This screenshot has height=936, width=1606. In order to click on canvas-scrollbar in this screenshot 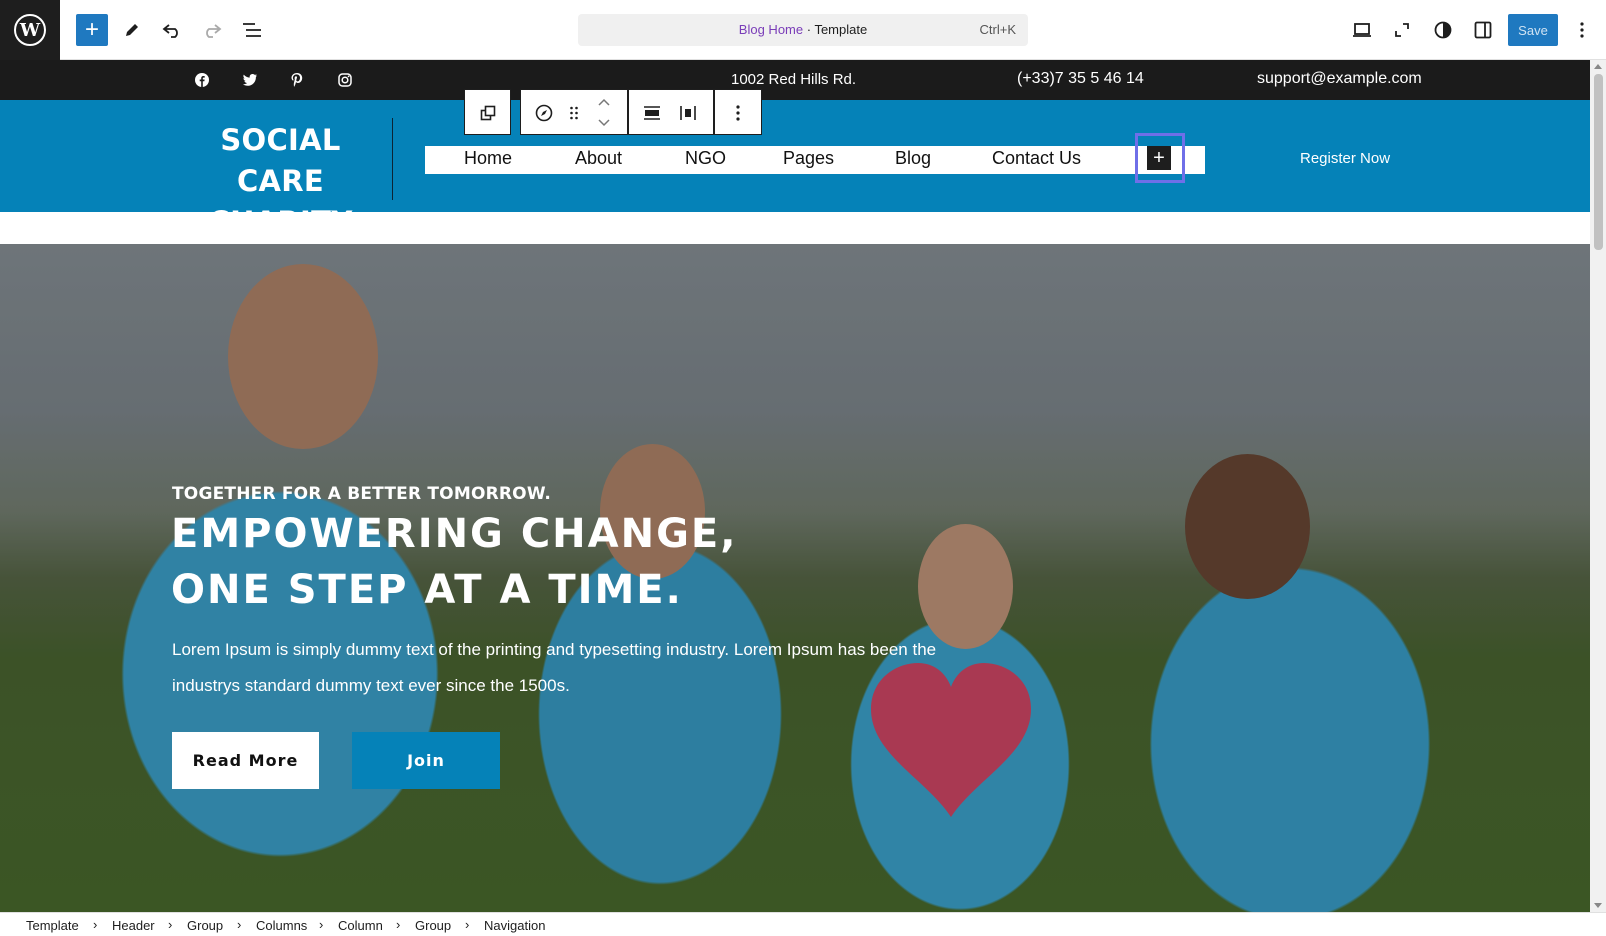, I will do `click(1598, 486)`.